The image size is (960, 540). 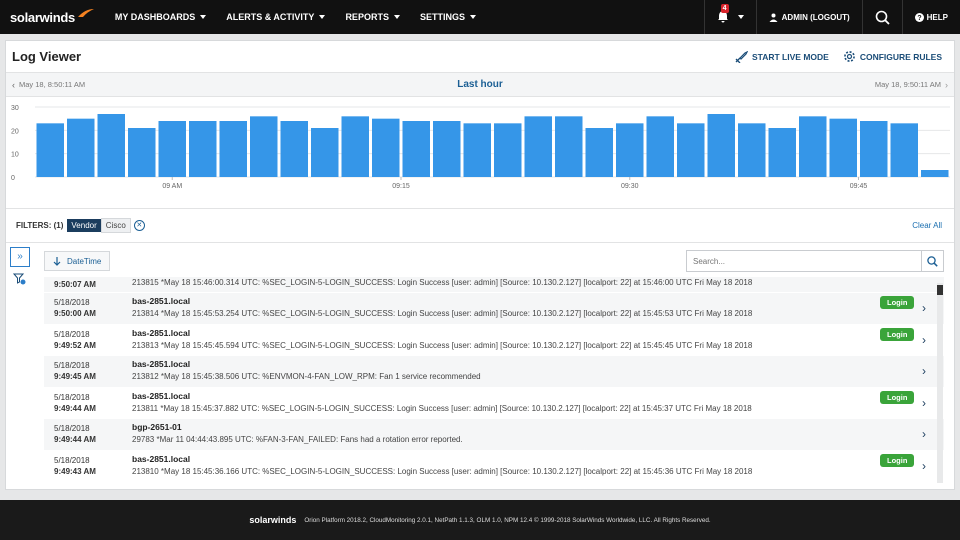 What do you see at coordinates (881, 17) in the screenshot?
I see `search-button` at bounding box center [881, 17].